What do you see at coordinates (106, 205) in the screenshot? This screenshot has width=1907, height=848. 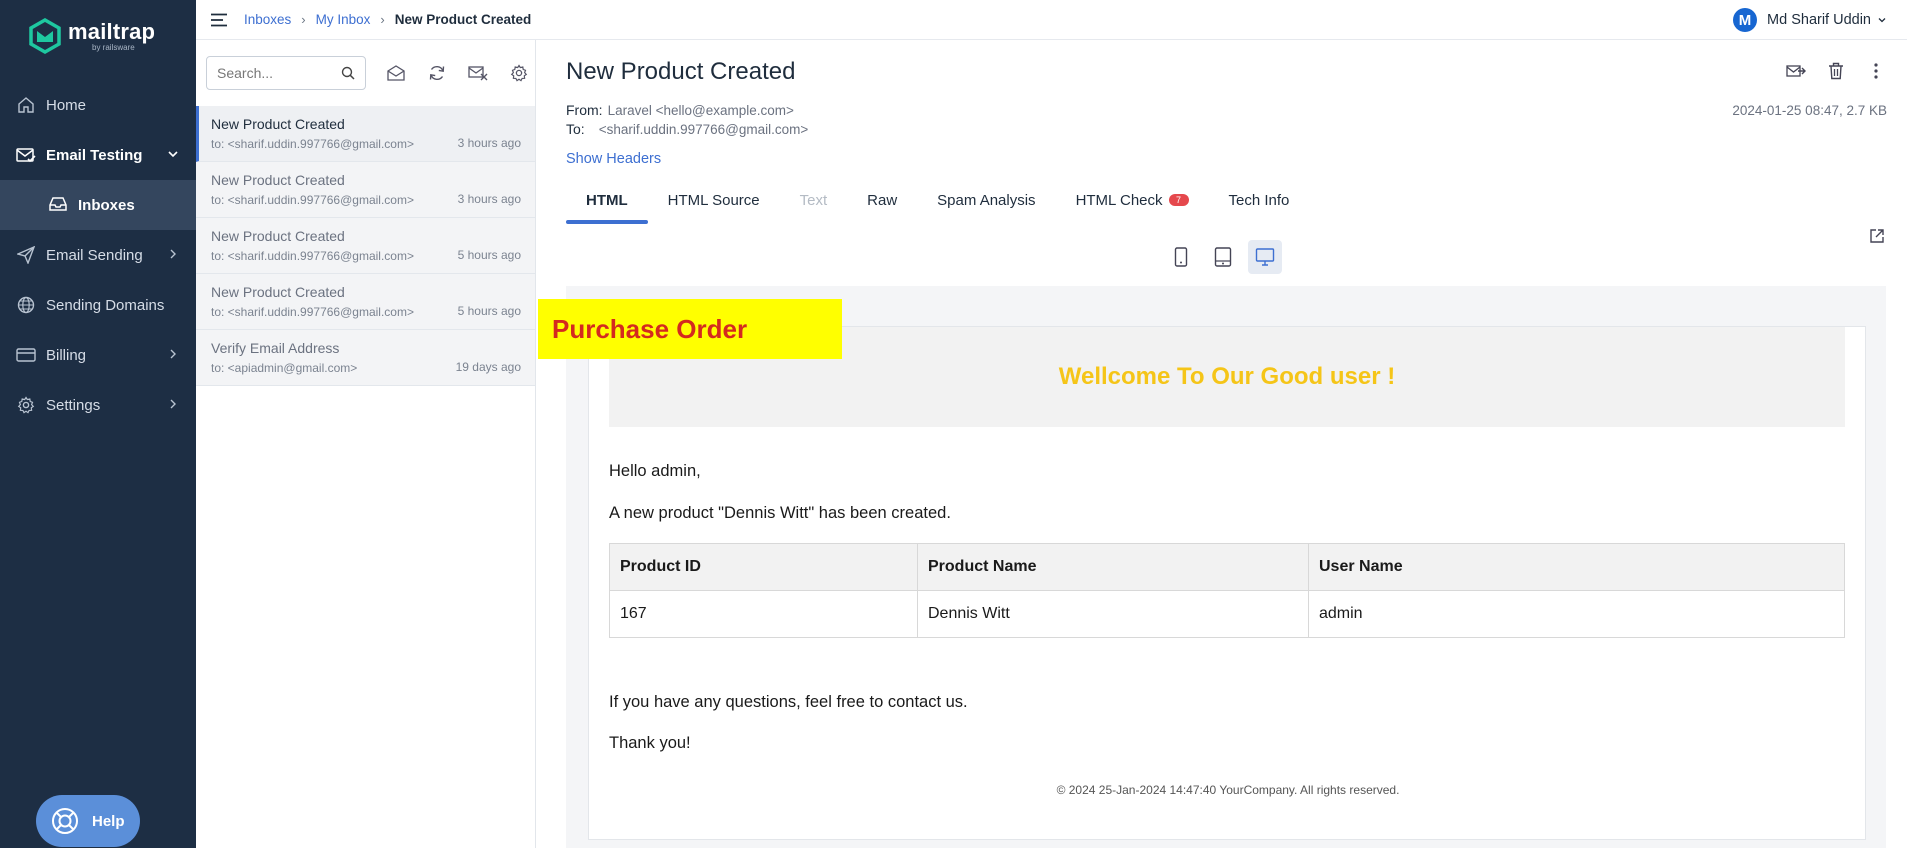 I see `sidebar-item-label: Inboxes` at bounding box center [106, 205].